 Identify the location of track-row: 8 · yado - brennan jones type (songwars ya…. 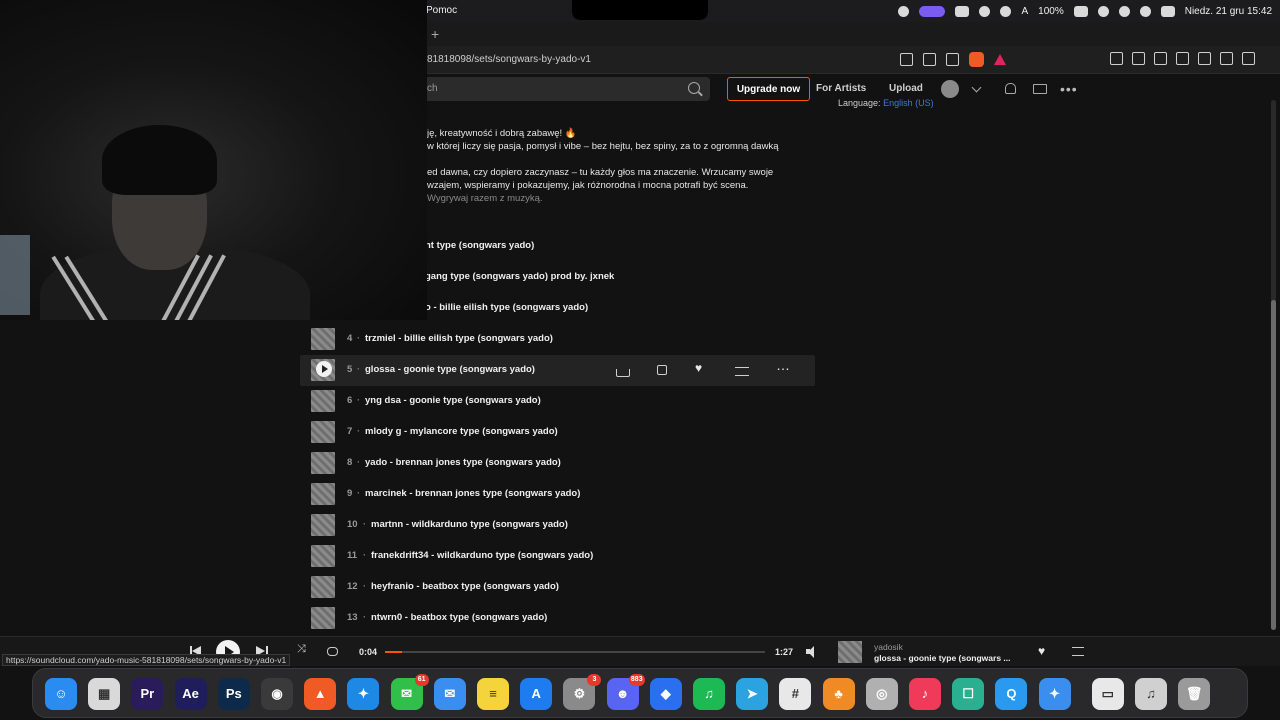
(557, 463).